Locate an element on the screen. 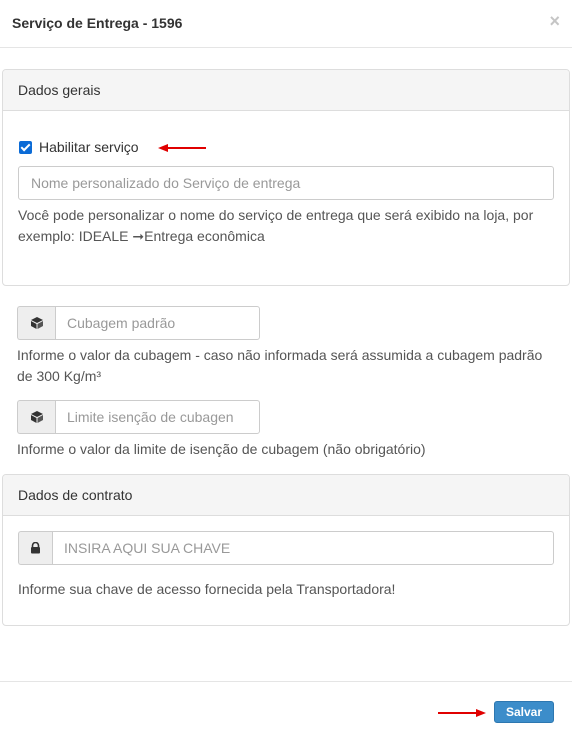 Image resolution: width=572 pixels, height=742 pixels. key-input-group: INSIRA AQUI SUA CHAVE is located at coordinates (286, 548).